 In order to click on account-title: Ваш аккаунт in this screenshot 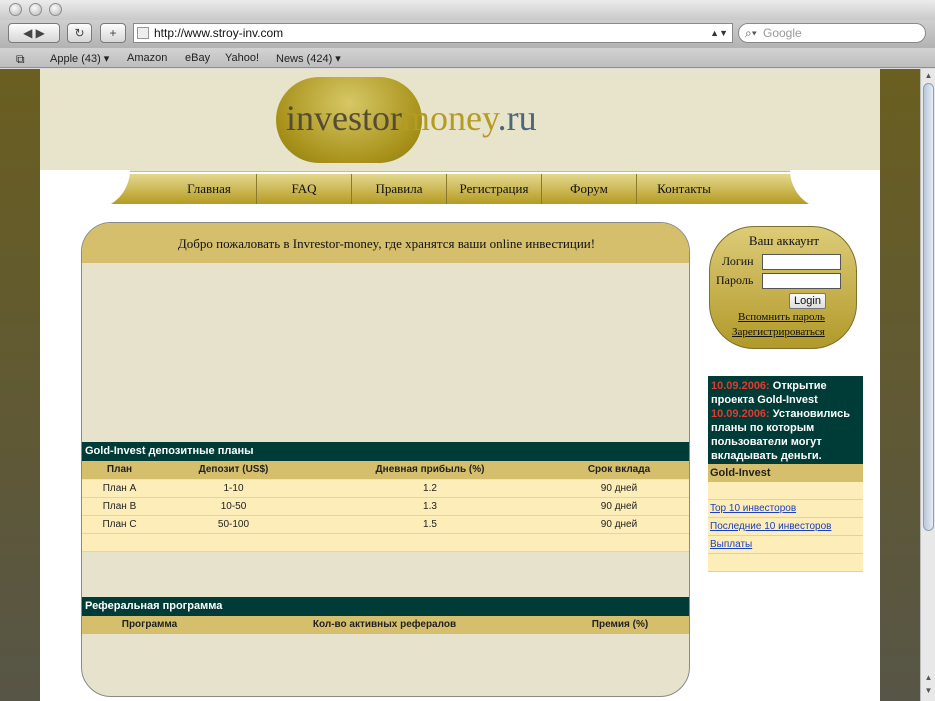, I will do `click(784, 240)`.